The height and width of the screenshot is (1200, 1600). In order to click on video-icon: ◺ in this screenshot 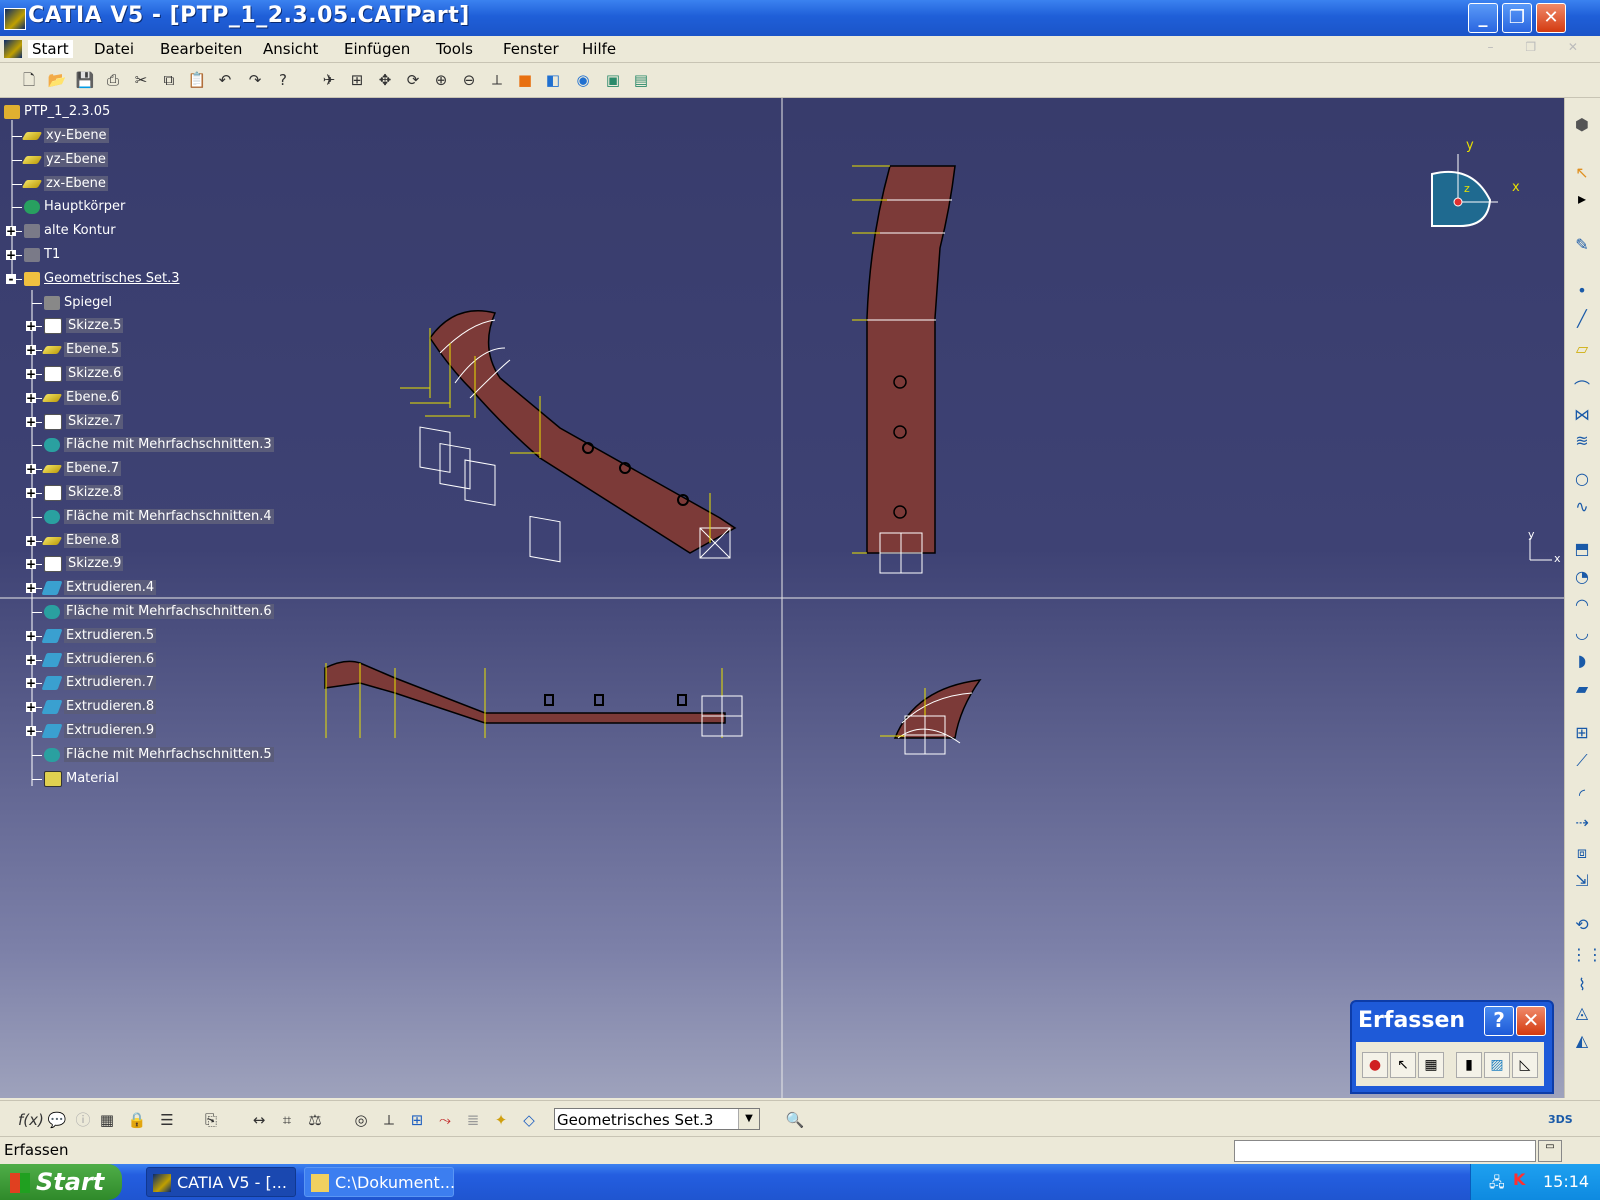, I will do `click(1525, 1065)`.